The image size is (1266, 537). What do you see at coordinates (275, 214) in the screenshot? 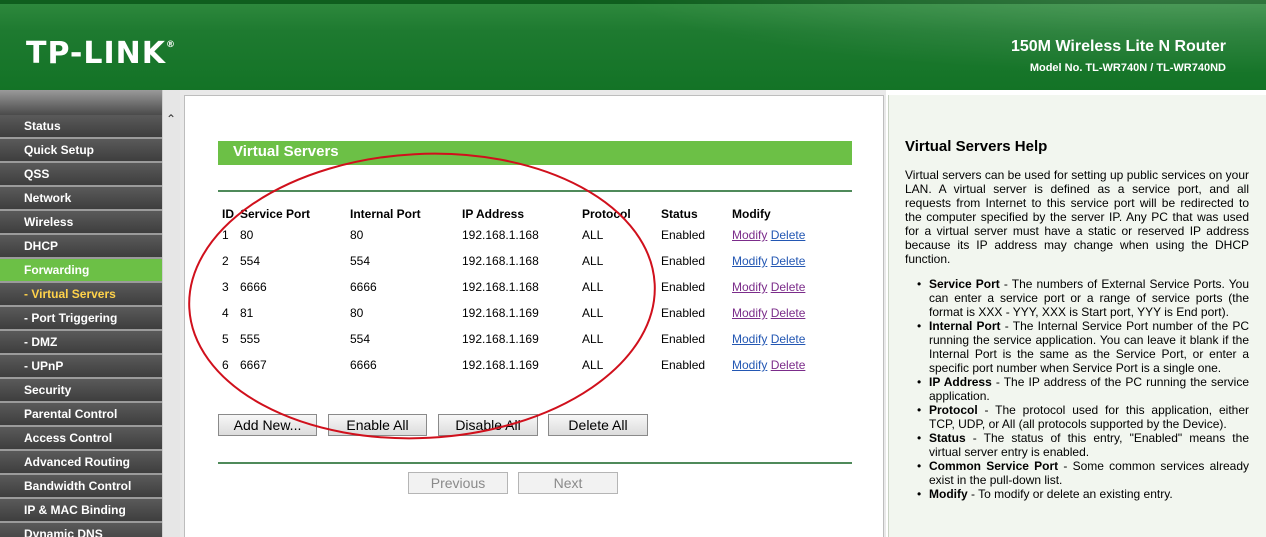
I see `col-header-service-port: Service Port` at bounding box center [275, 214].